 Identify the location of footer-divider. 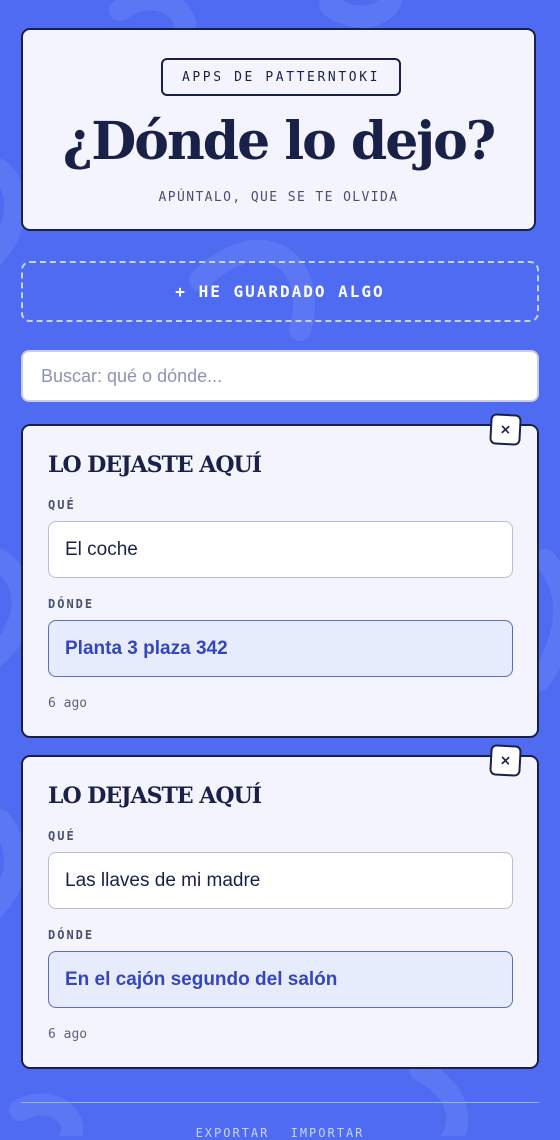
(280, 1102).